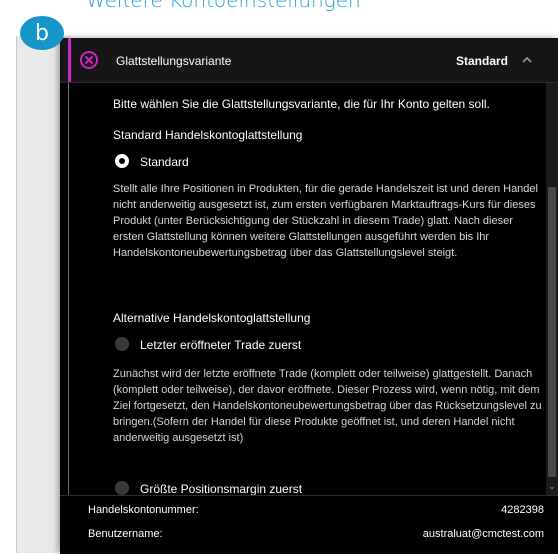 This screenshot has height=554, width=558. What do you see at coordinates (42, 33) in the screenshot?
I see `step-badge: b` at bounding box center [42, 33].